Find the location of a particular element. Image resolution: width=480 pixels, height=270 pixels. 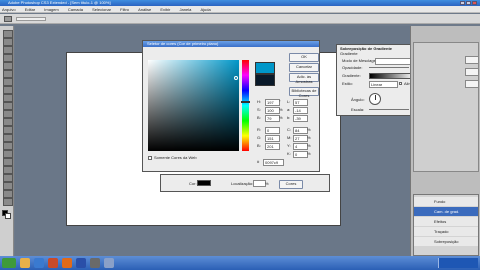

layer-row: Sobreposição is located at coordinates (446, 241).